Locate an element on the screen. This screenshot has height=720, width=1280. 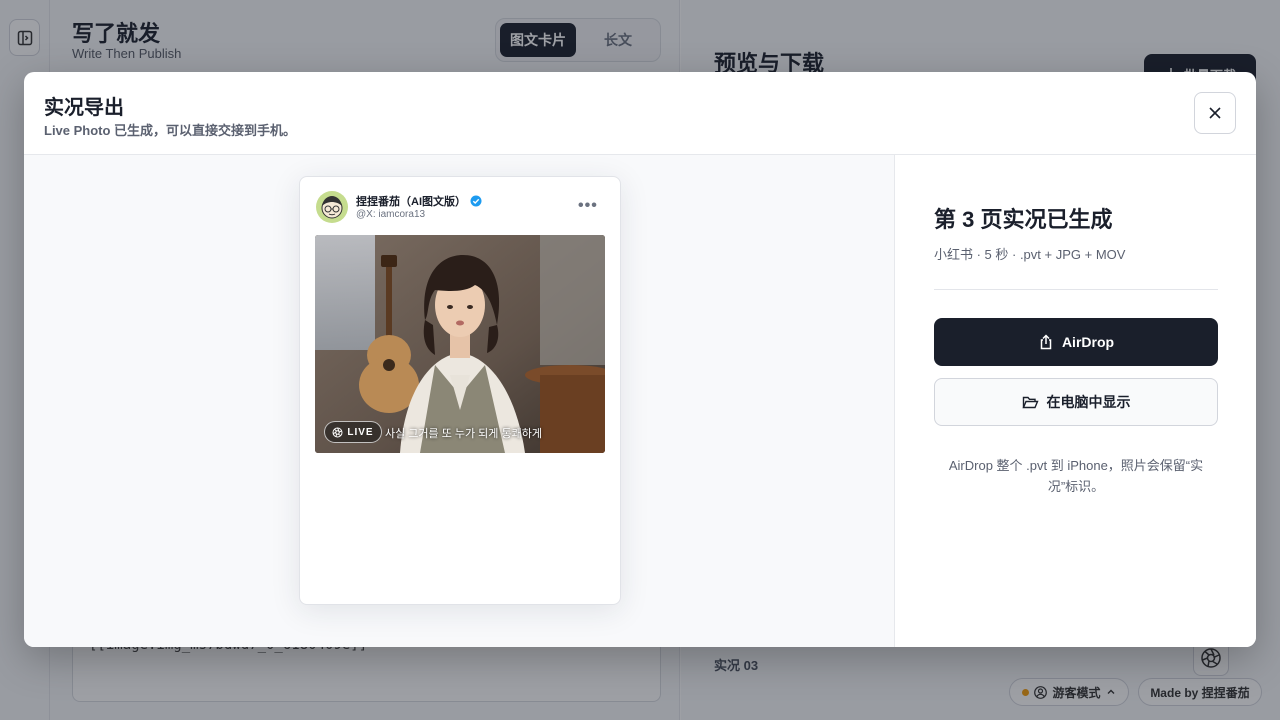
live-badge: LIVE is located at coordinates (353, 432).